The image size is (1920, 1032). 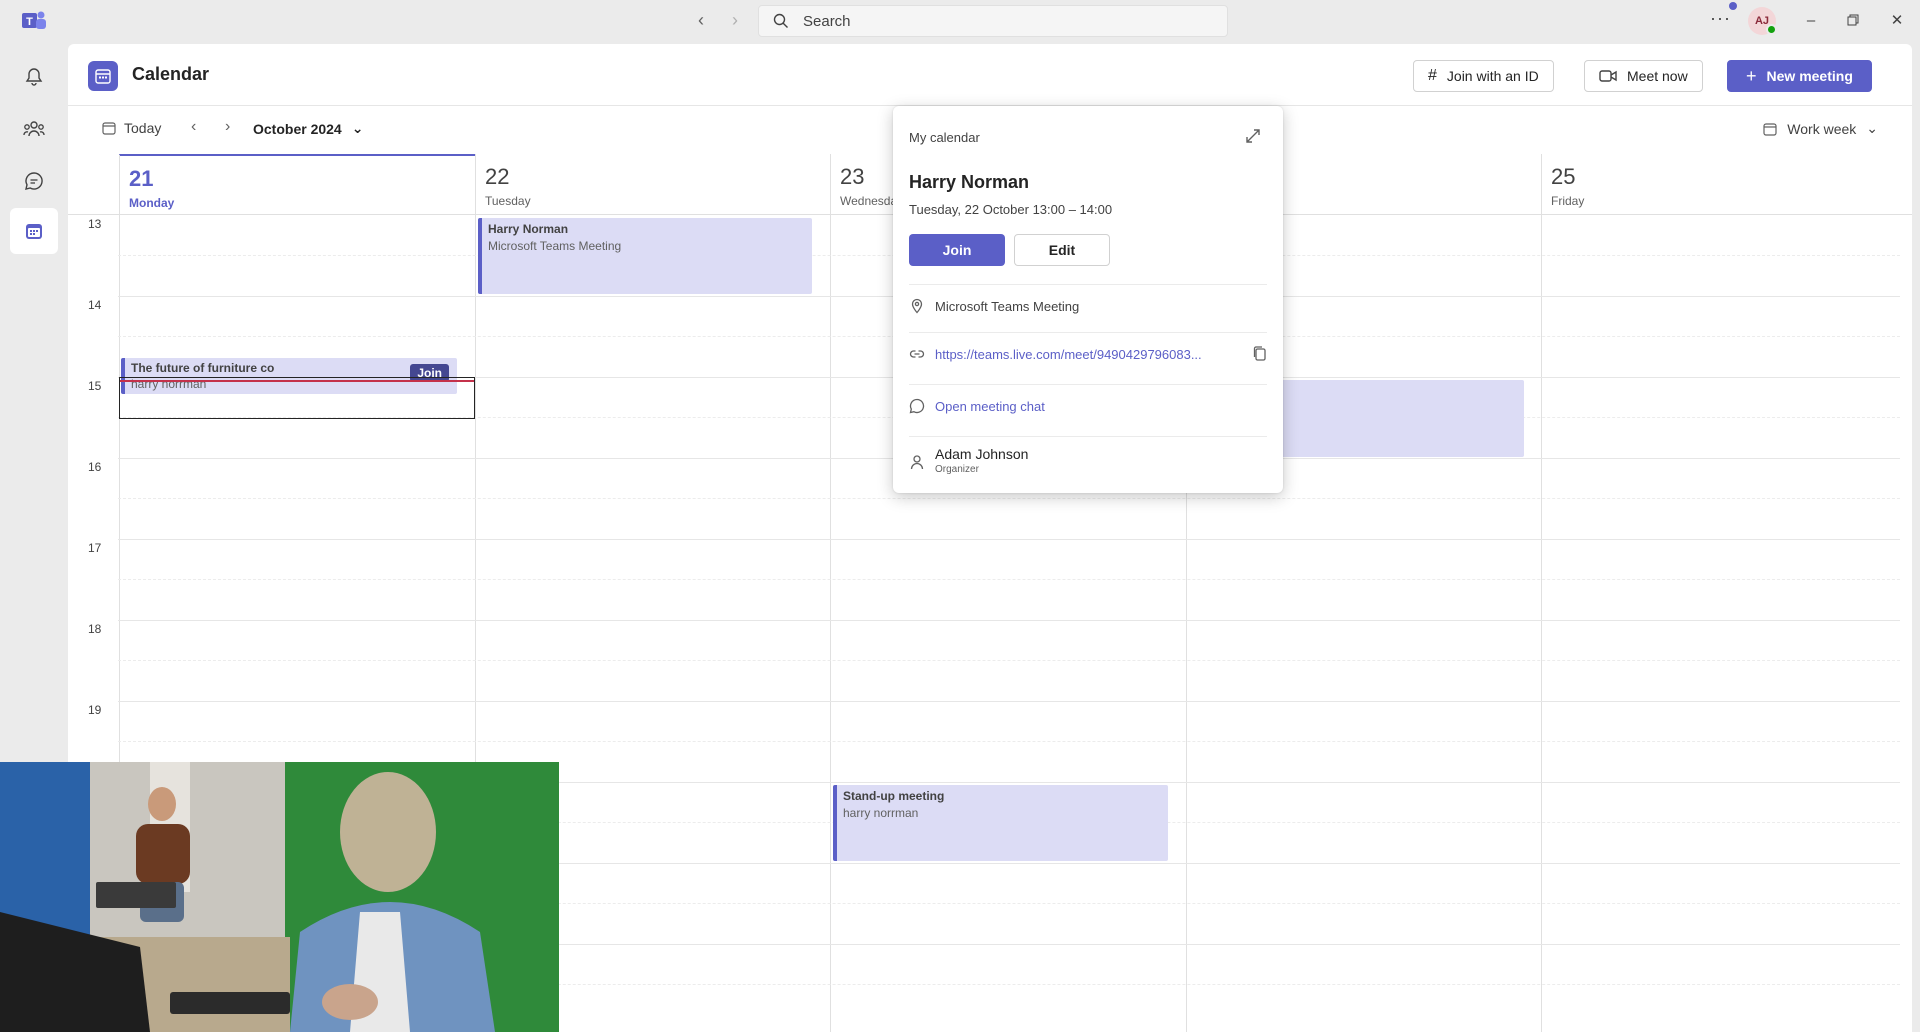 I want to click on svg-text: T, so click(x=29, y=22).